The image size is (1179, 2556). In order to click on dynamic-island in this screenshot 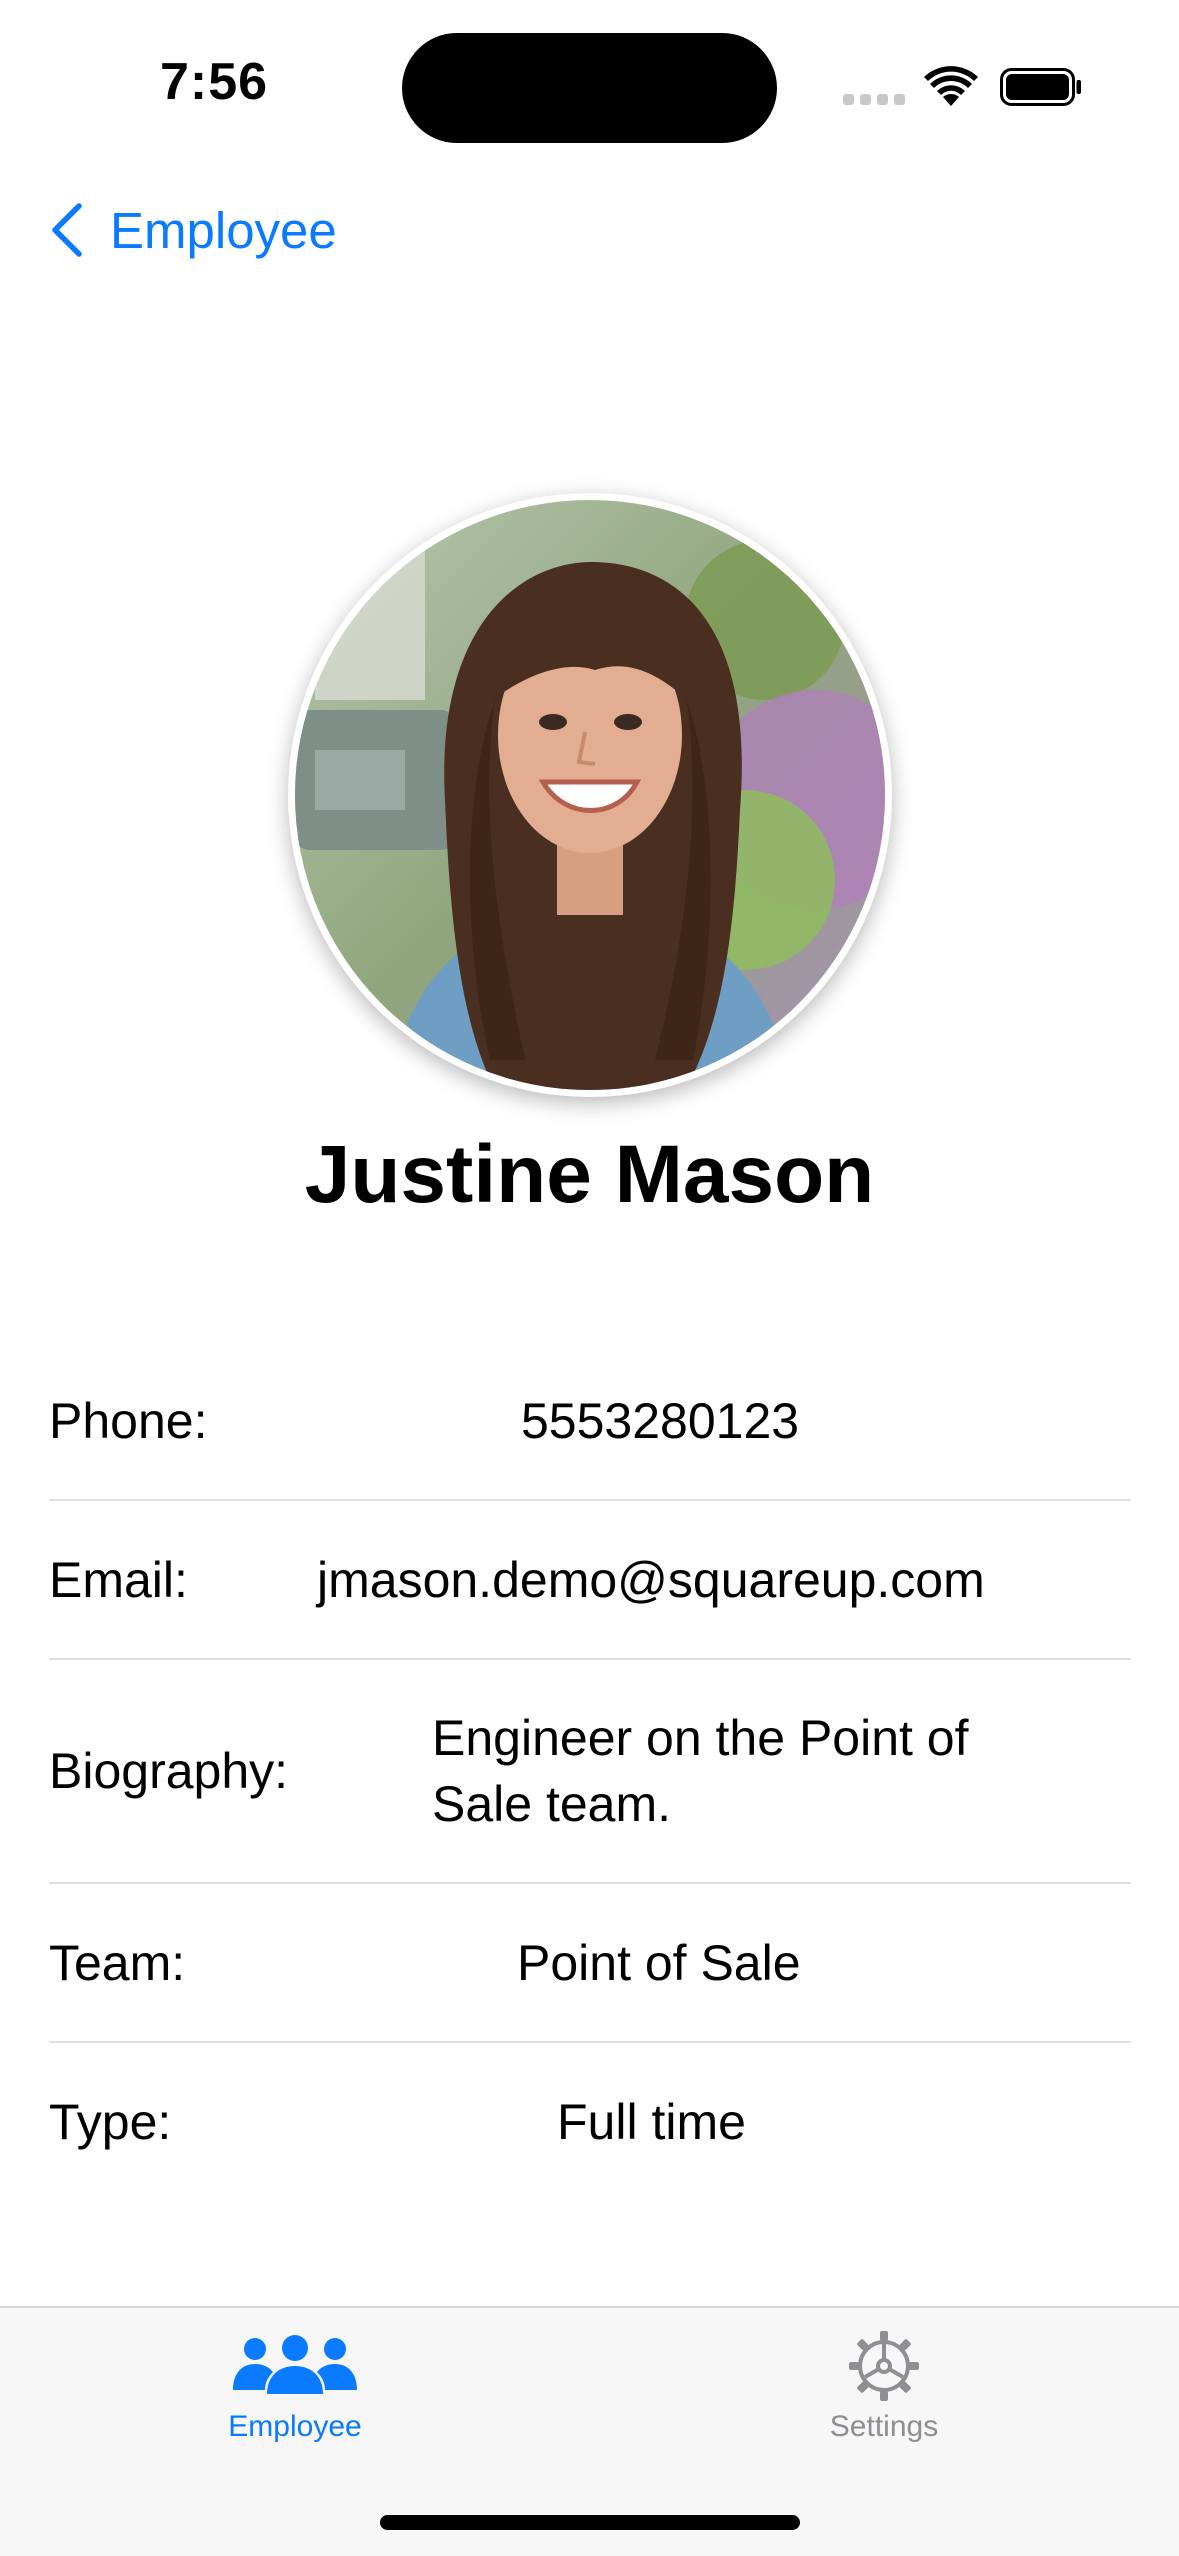, I will do `click(589, 88)`.